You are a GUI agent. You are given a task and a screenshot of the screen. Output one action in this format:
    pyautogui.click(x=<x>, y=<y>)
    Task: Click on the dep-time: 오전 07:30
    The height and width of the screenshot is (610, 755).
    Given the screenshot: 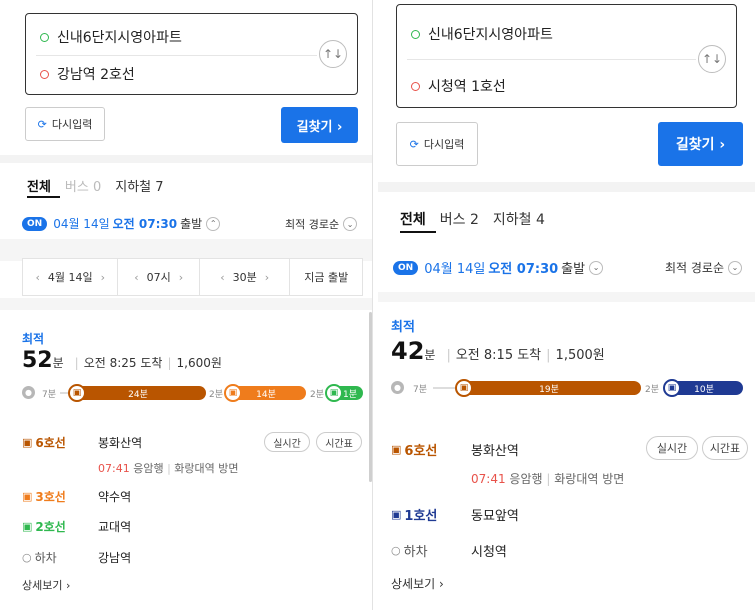 What is the action you would take?
    pyautogui.click(x=523, y=269)
    